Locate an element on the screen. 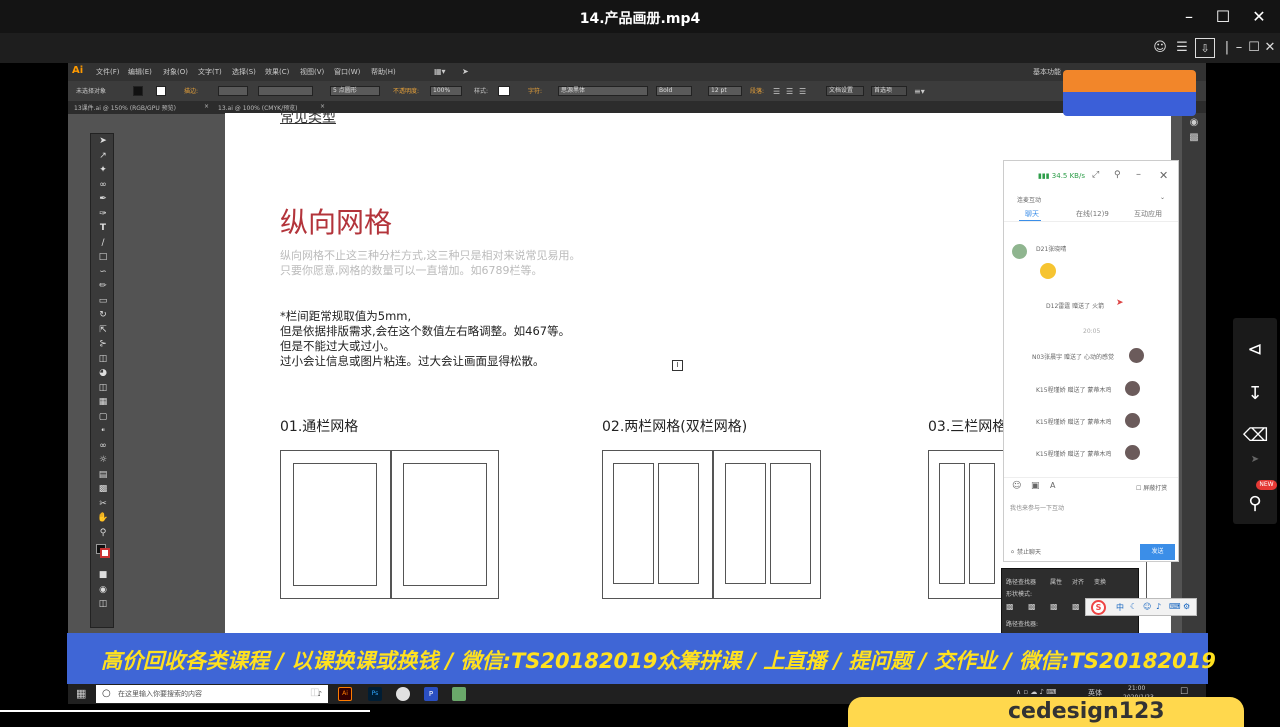 Image resolution: width=1280 pixels, height=727 pixels. doc-tab-1: 13课件.ai @ 150% (RGB/GPU 预览) is located at coordinates (125, 107).